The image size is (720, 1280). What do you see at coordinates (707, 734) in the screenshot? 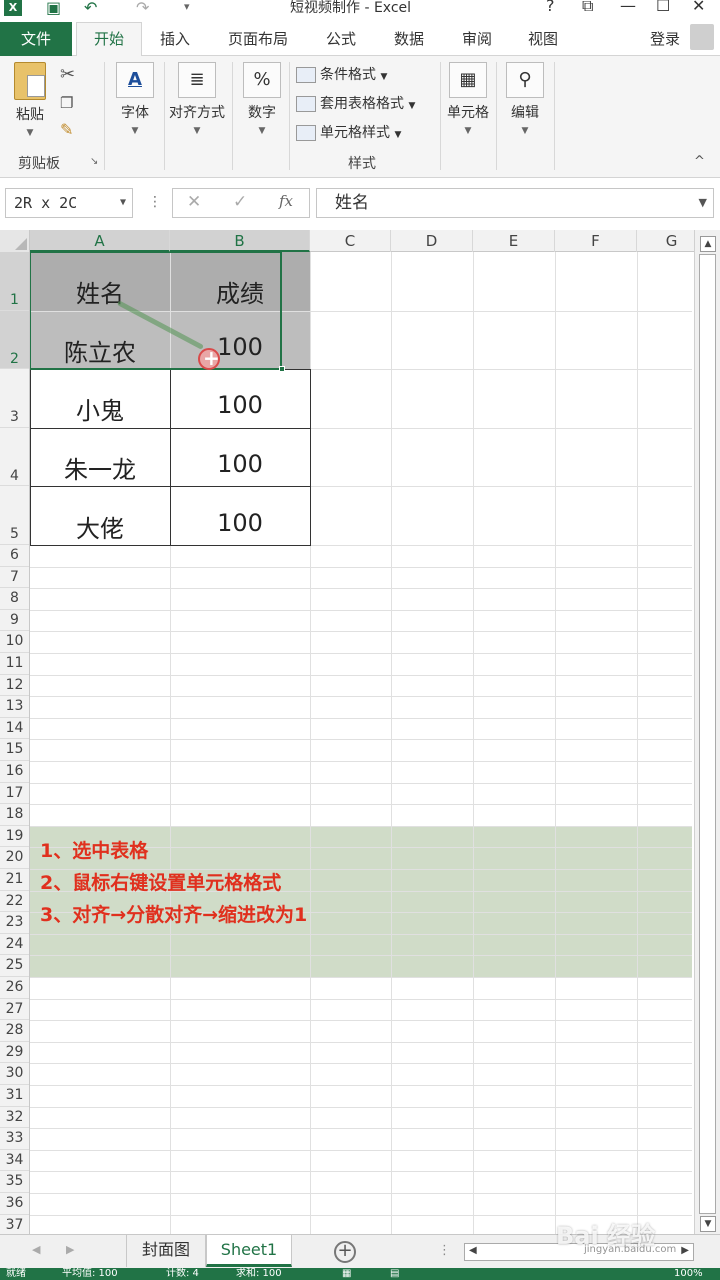
I see `scrollbar-thumb` at bounding box center [707, 734].